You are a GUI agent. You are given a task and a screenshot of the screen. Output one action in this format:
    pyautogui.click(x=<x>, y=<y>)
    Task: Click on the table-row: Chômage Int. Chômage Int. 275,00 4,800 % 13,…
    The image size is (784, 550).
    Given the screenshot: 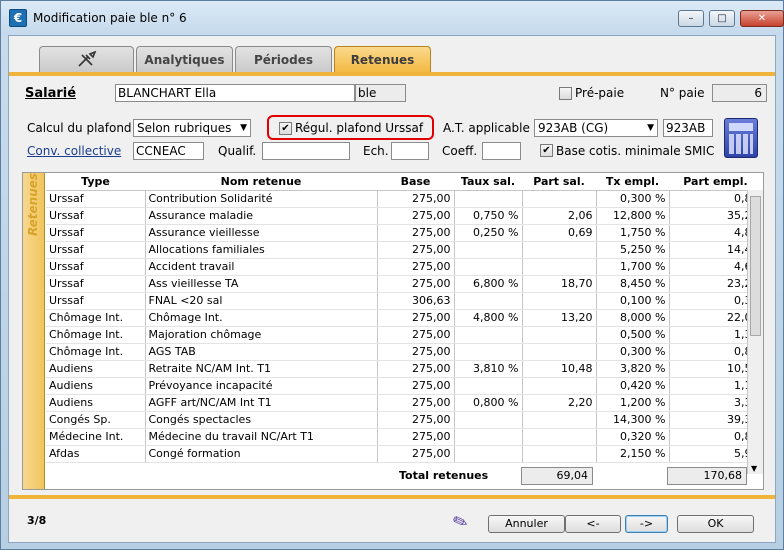 What is the action you would take?
    pyautogui.click(x=404, y=318)
    